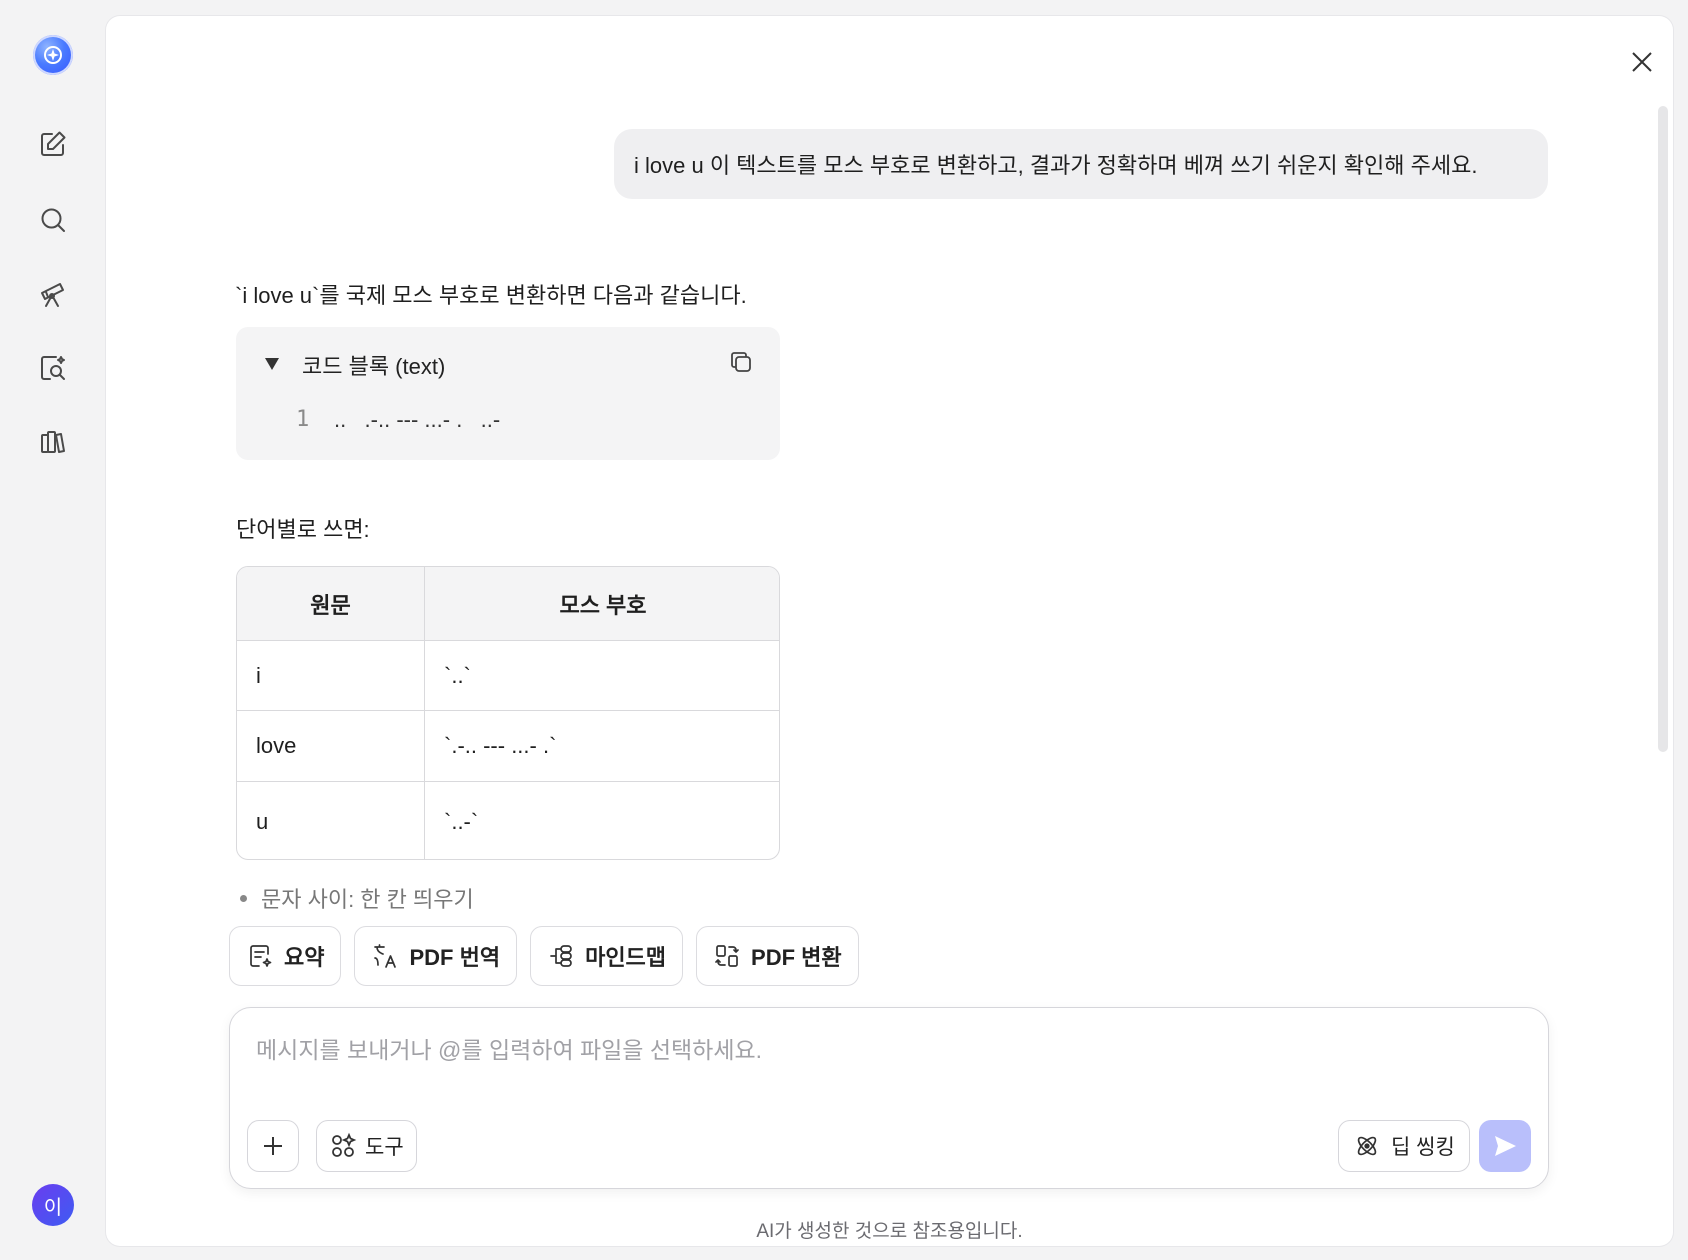 Image resolution: width=1688 pixels, height=1260 pixels. I want to click on by-word-label: 단어별로 쓰면:, so click(303, 529).